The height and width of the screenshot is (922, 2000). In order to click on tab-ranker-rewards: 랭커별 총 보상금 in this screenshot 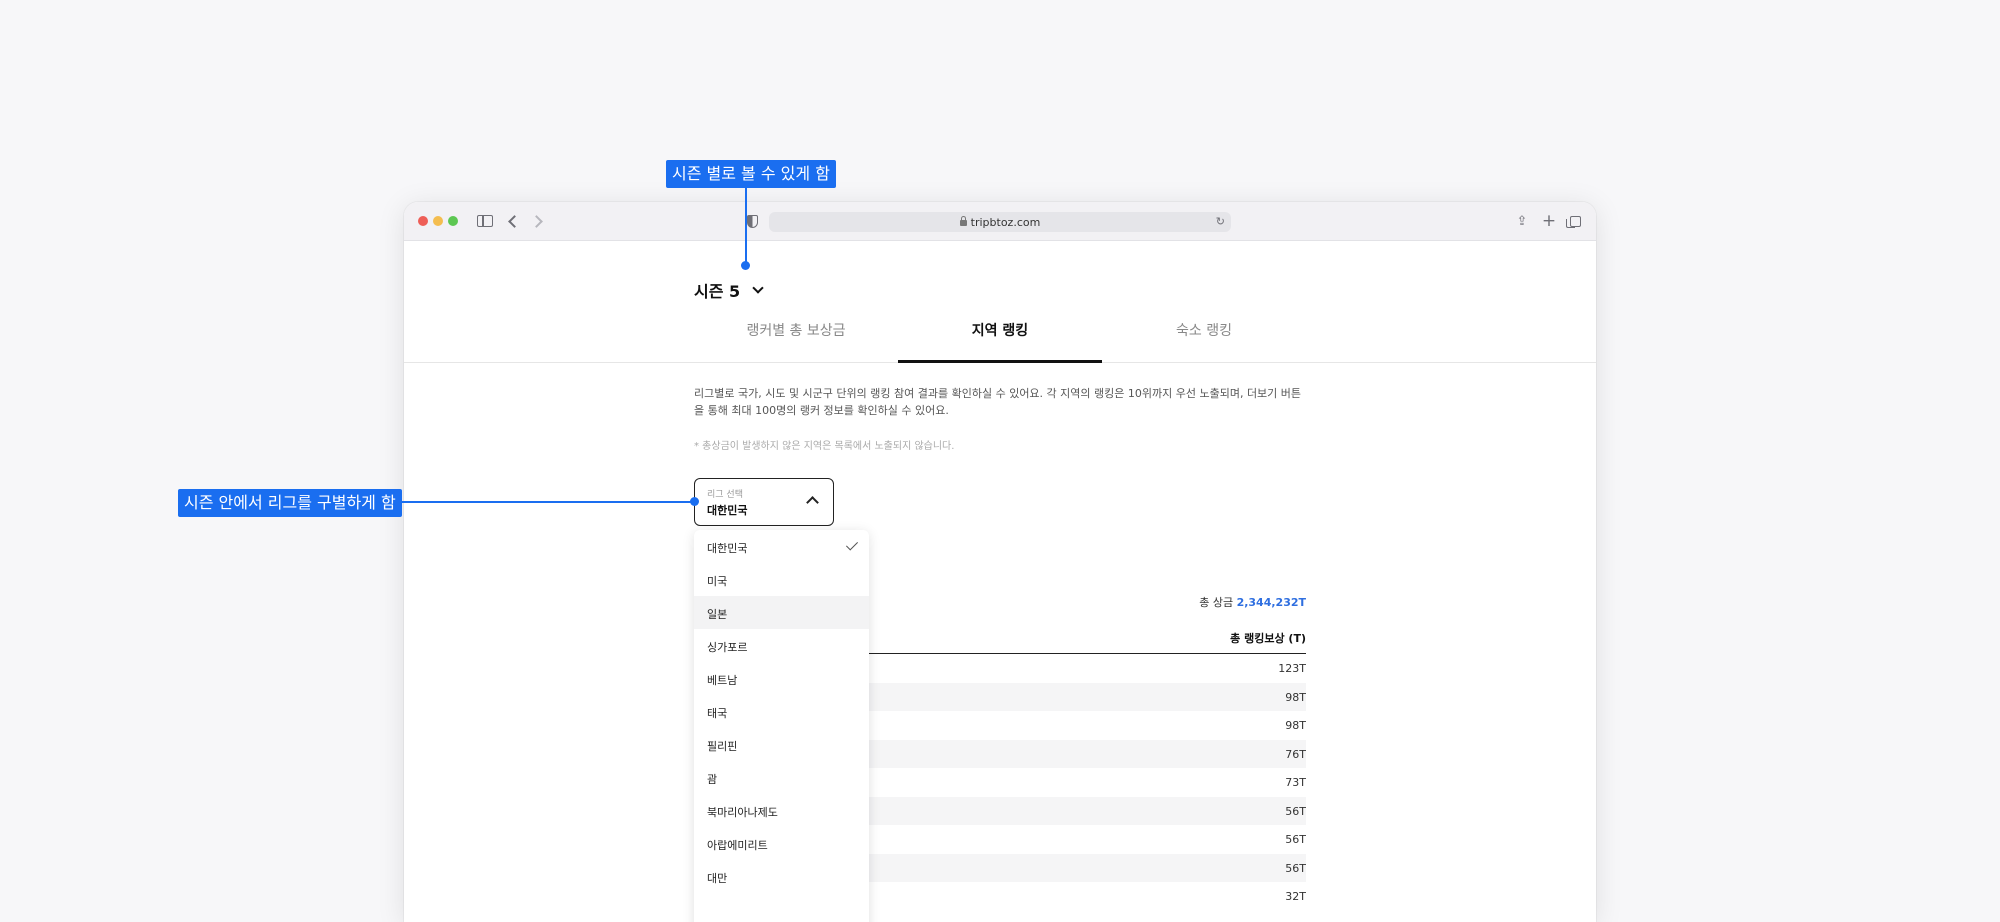, I will do `click(796, 331)`.